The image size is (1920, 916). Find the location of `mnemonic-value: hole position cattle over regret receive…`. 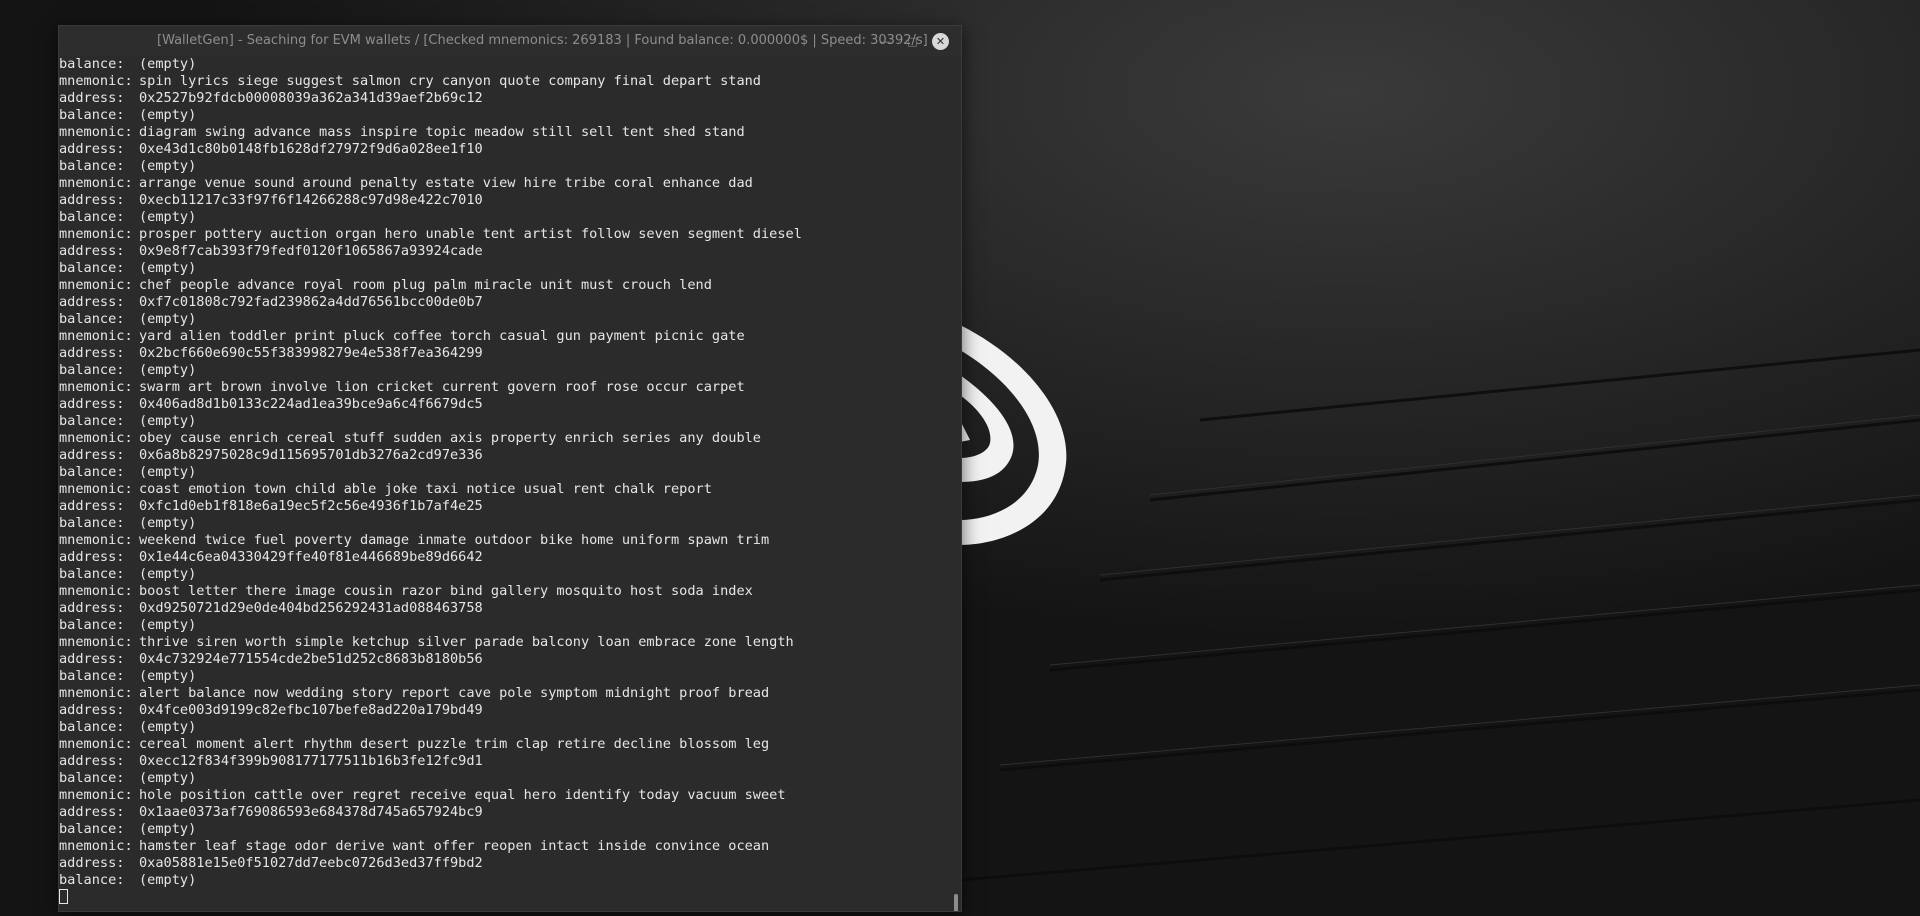

mnemonic-value: hole position cattle over regret receive… is located at coordinates (462, 795).